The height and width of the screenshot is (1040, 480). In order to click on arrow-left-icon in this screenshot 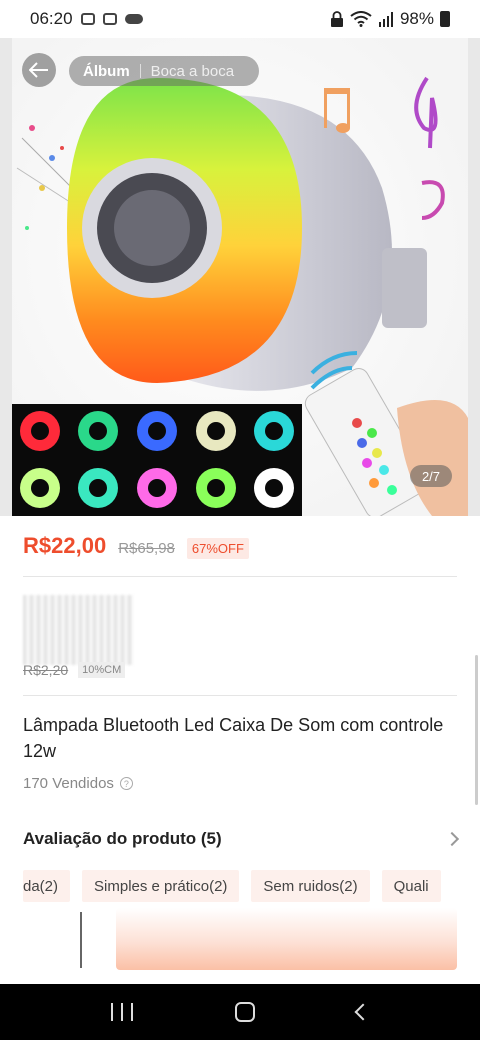, I will do `click(38, 70)`.